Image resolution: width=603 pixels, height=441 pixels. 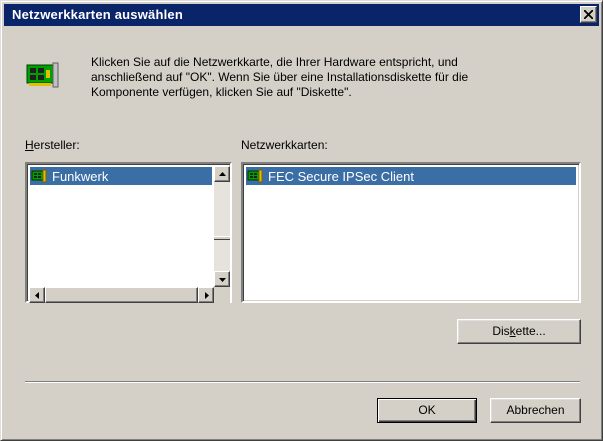 I want to click on title-bar: Netzwerkkarten auswählen, so click(x=301, y=15).